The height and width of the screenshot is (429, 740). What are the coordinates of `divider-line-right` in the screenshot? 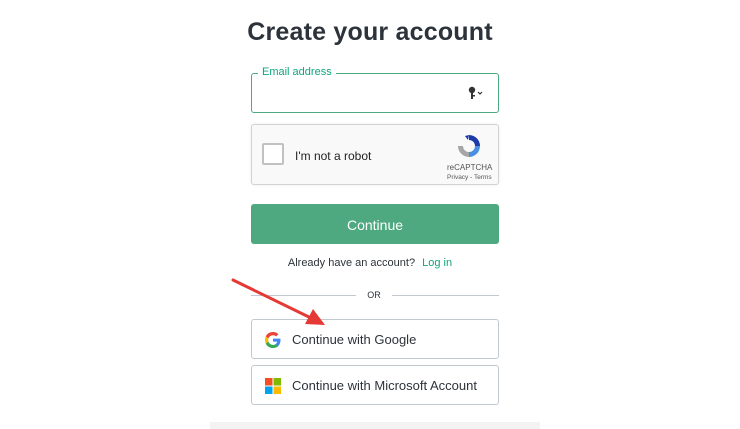 It's located at (445, 295).